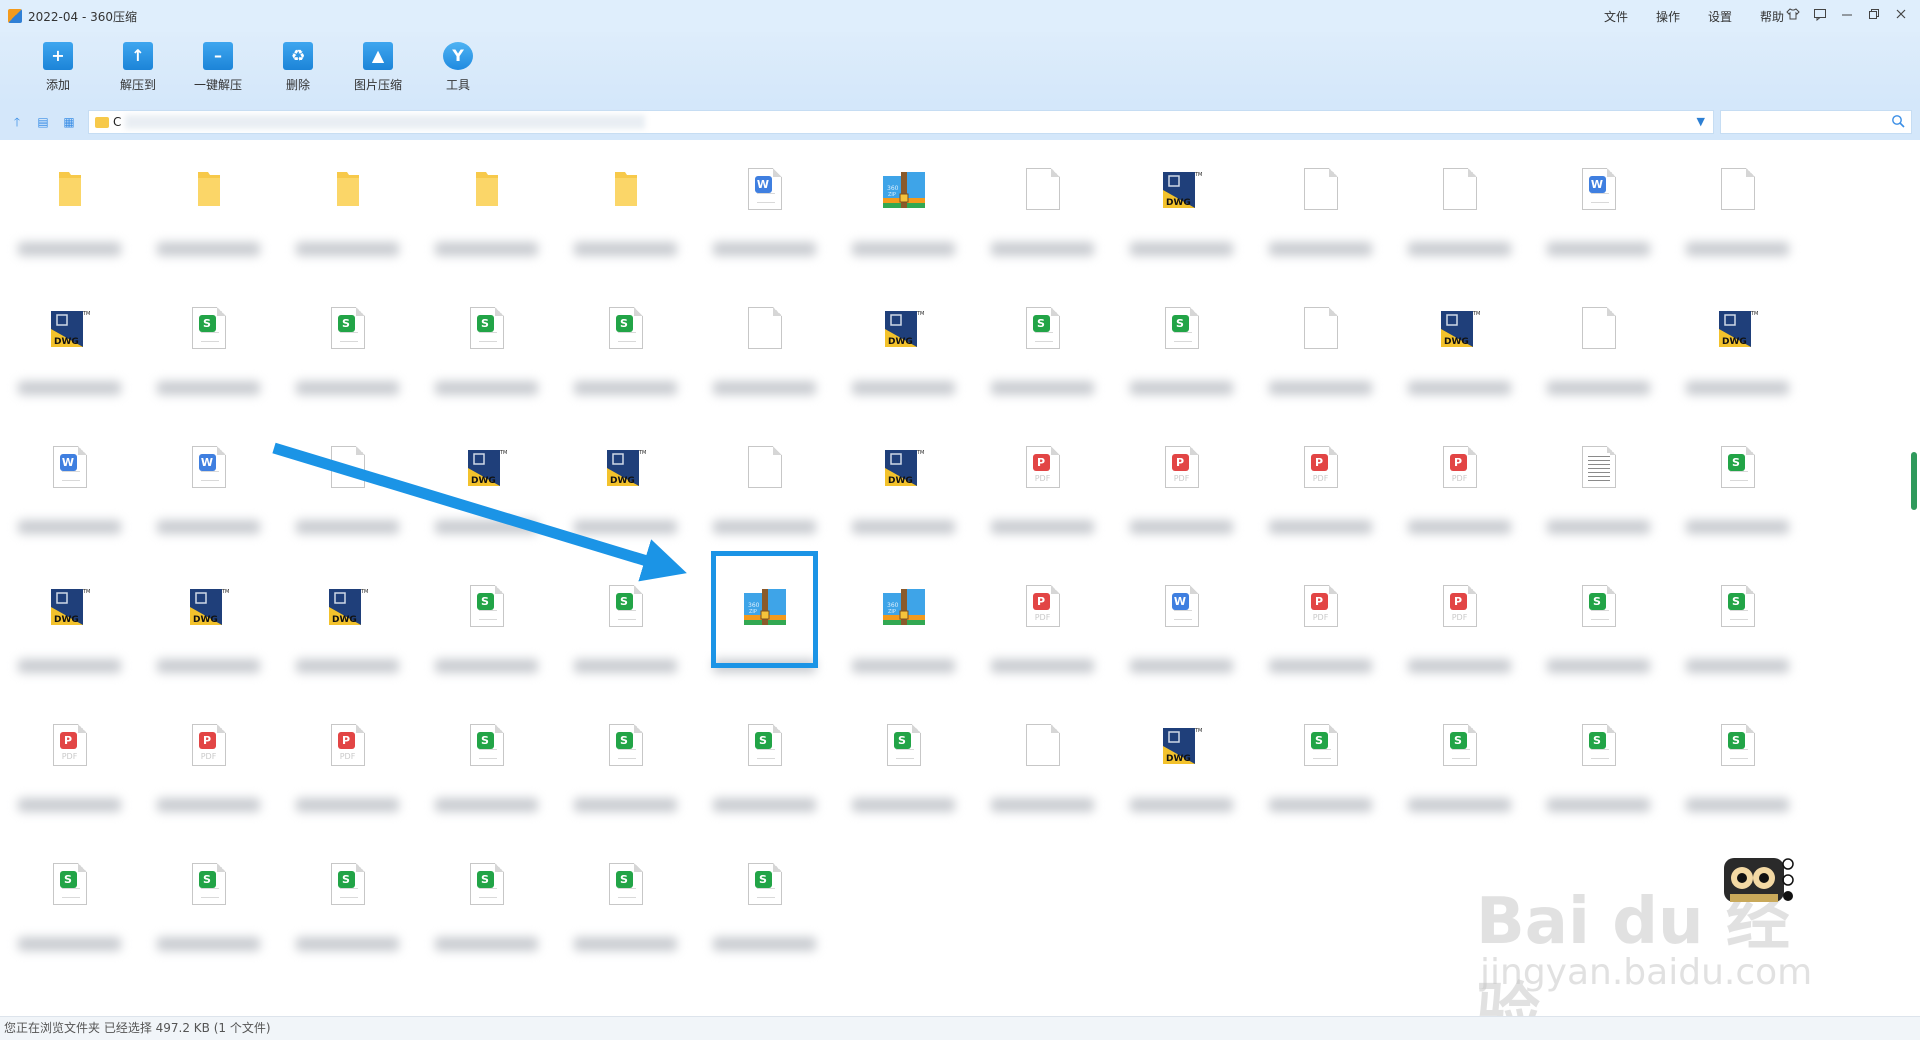 This screenshot has height=1040, width=1920. Describe the element at coordinates (1914, 578) in the screenshot. I see `vertical-scrollbar` at that location.